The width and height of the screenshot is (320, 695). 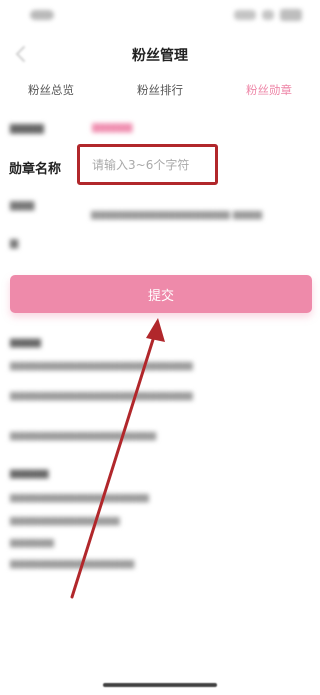 I want to click on blurred-rules-title: ▆▆▆▆, so click(x=25, y=342).